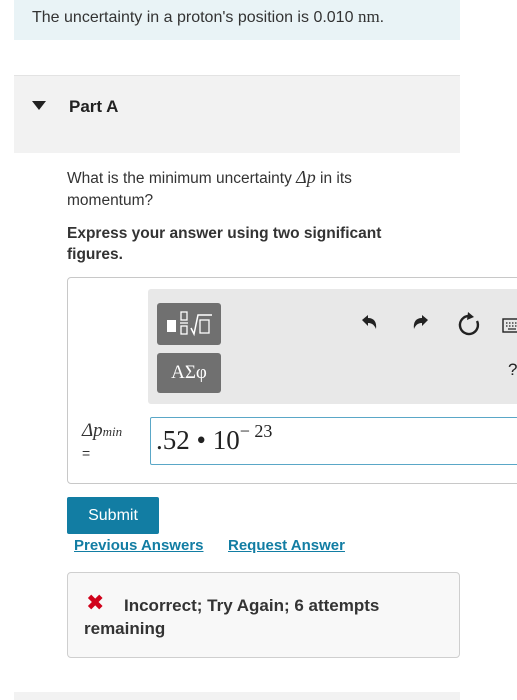 The image size is (517, 700). Describe the element at coordinates (94, 106) in the screenshot. I see `part-title: Part A` at that location.